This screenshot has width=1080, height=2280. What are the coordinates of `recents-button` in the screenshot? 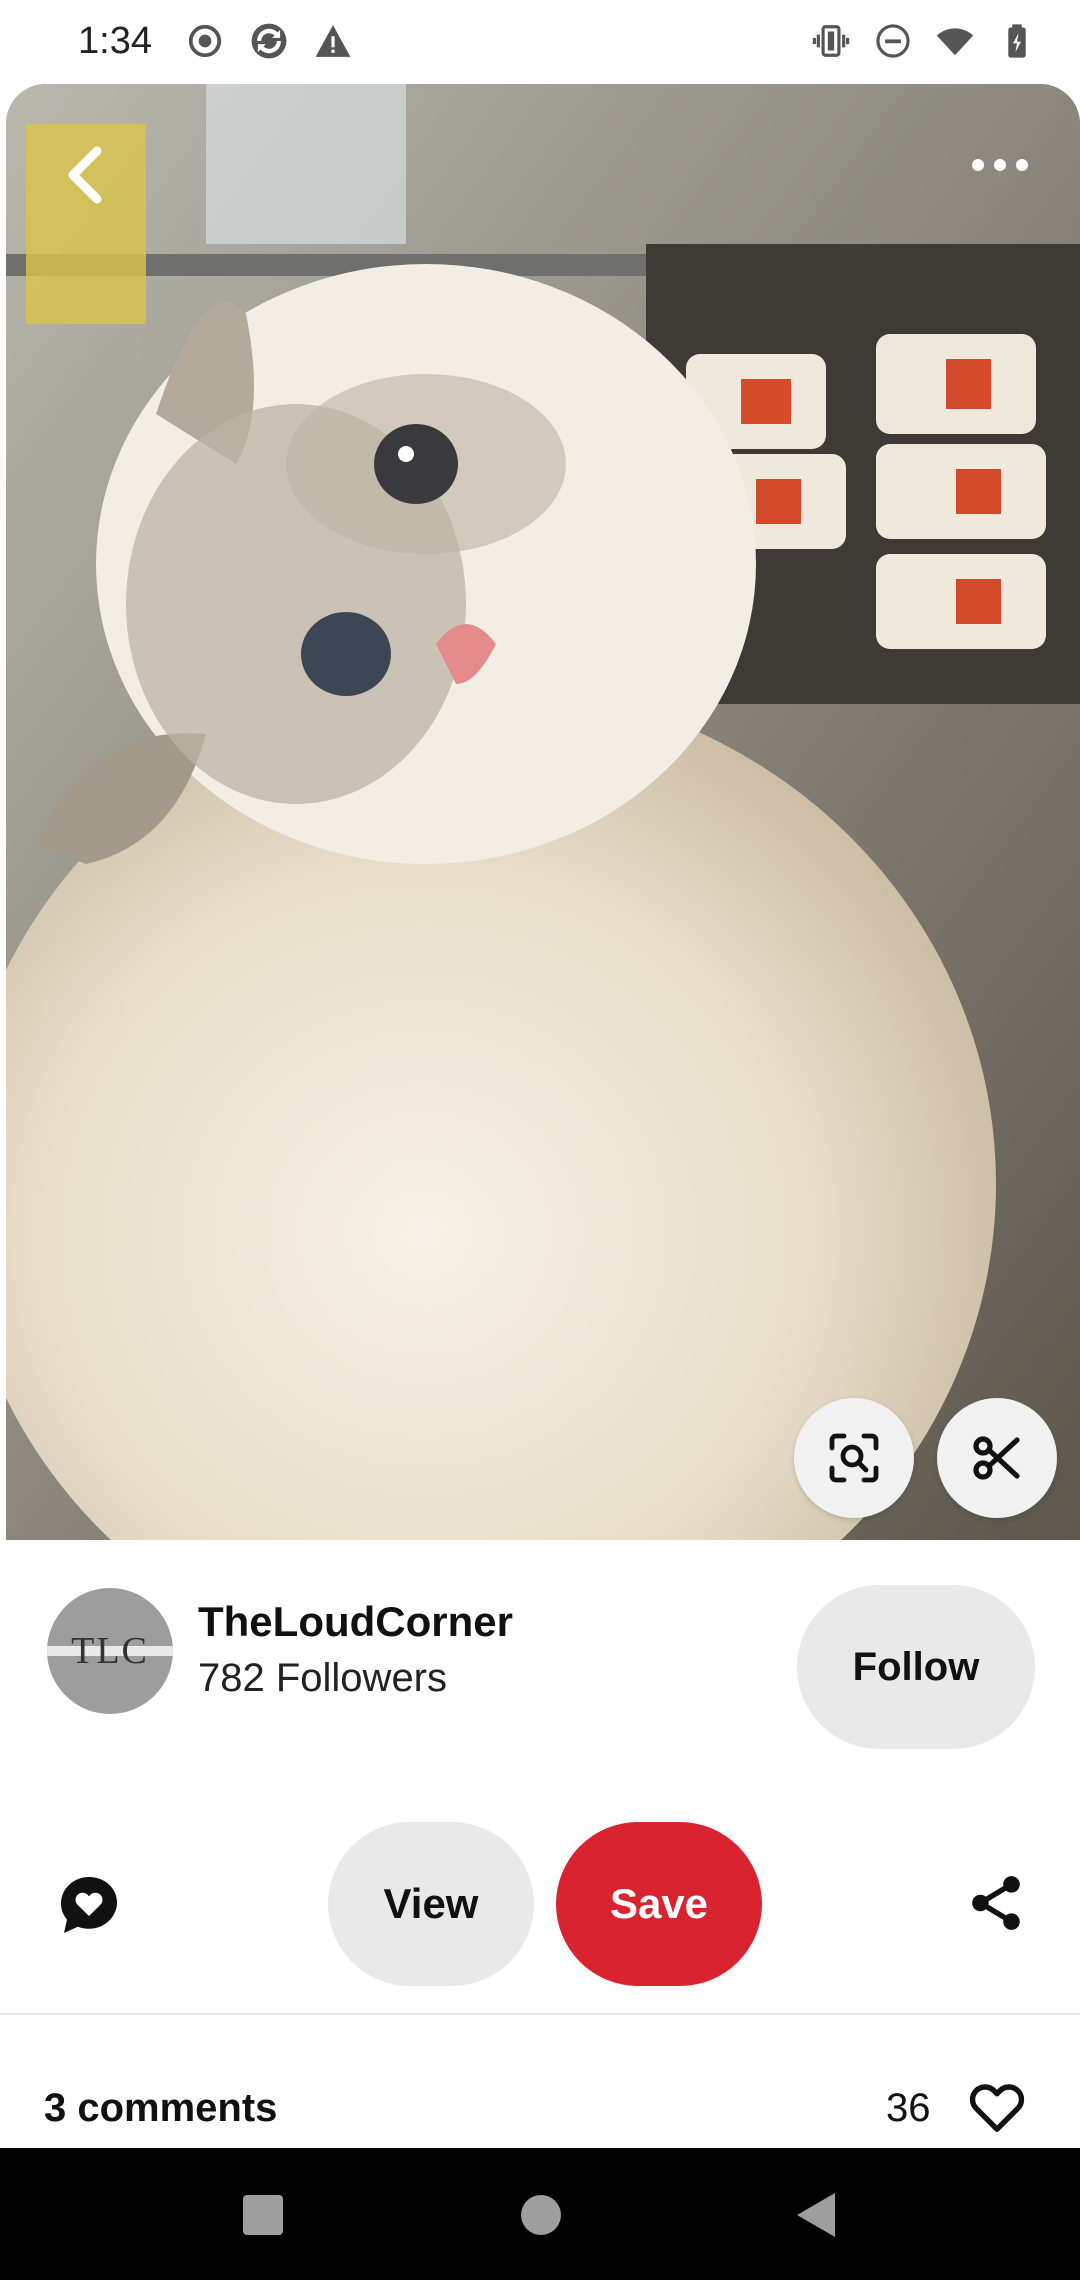 It's located at (263, 2215).